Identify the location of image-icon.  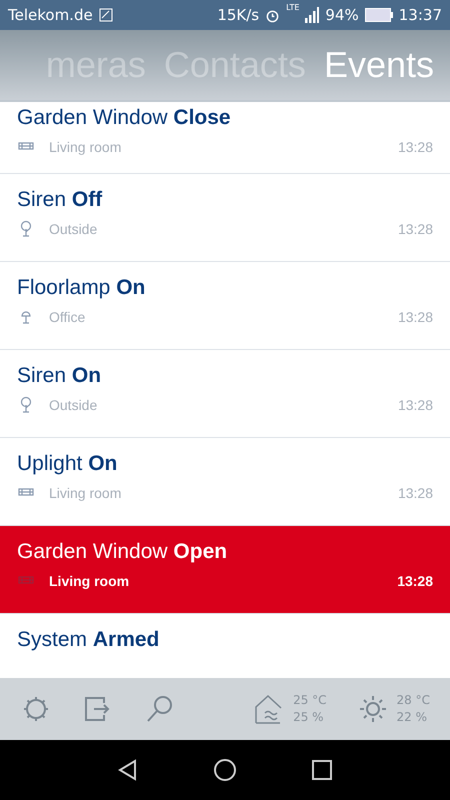
(105, 15).